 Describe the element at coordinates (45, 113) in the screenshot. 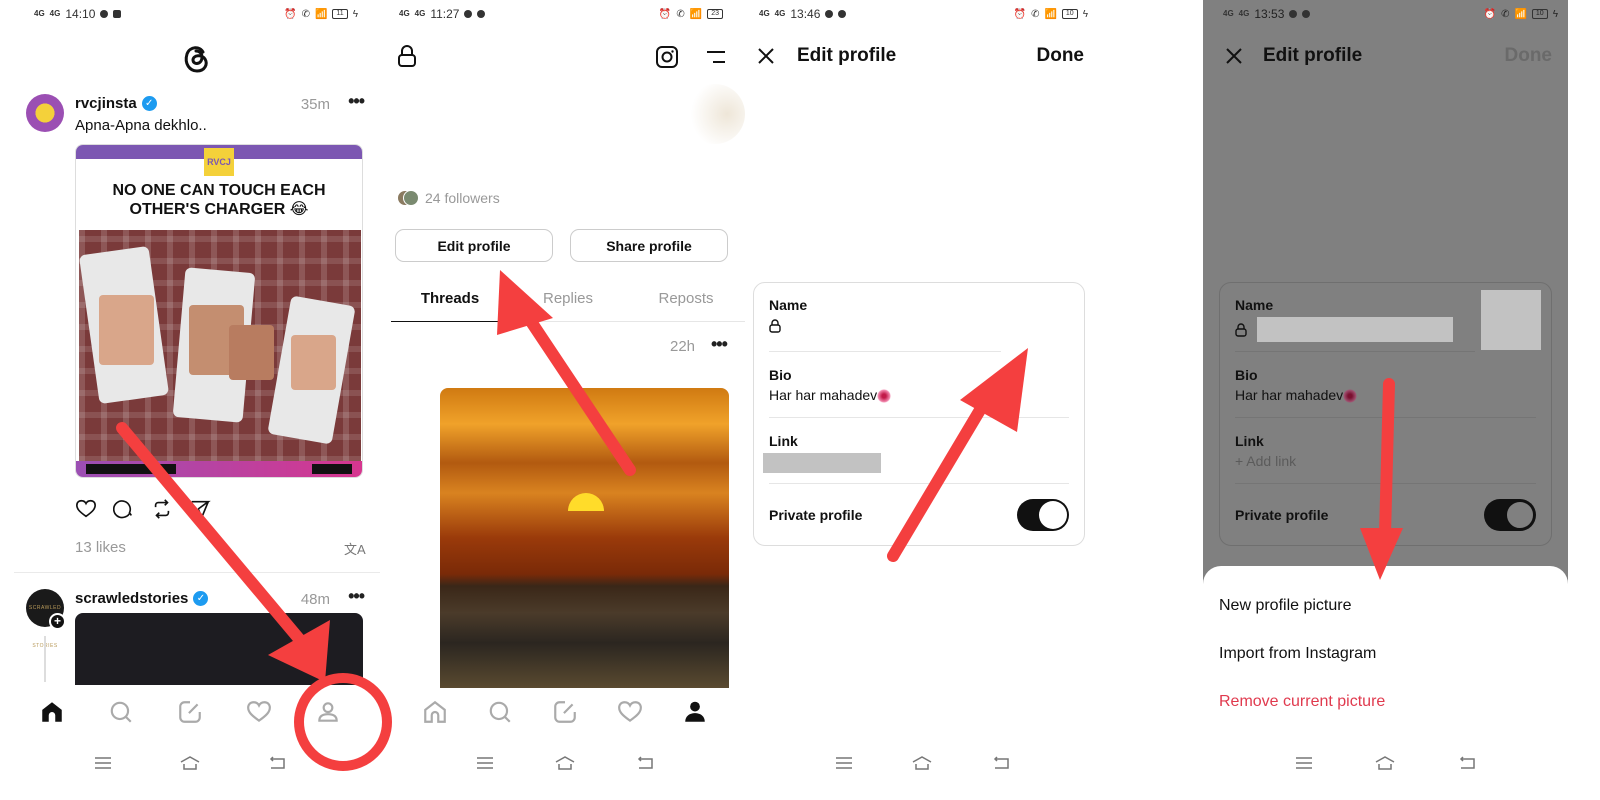

I see `avatar` at that location.